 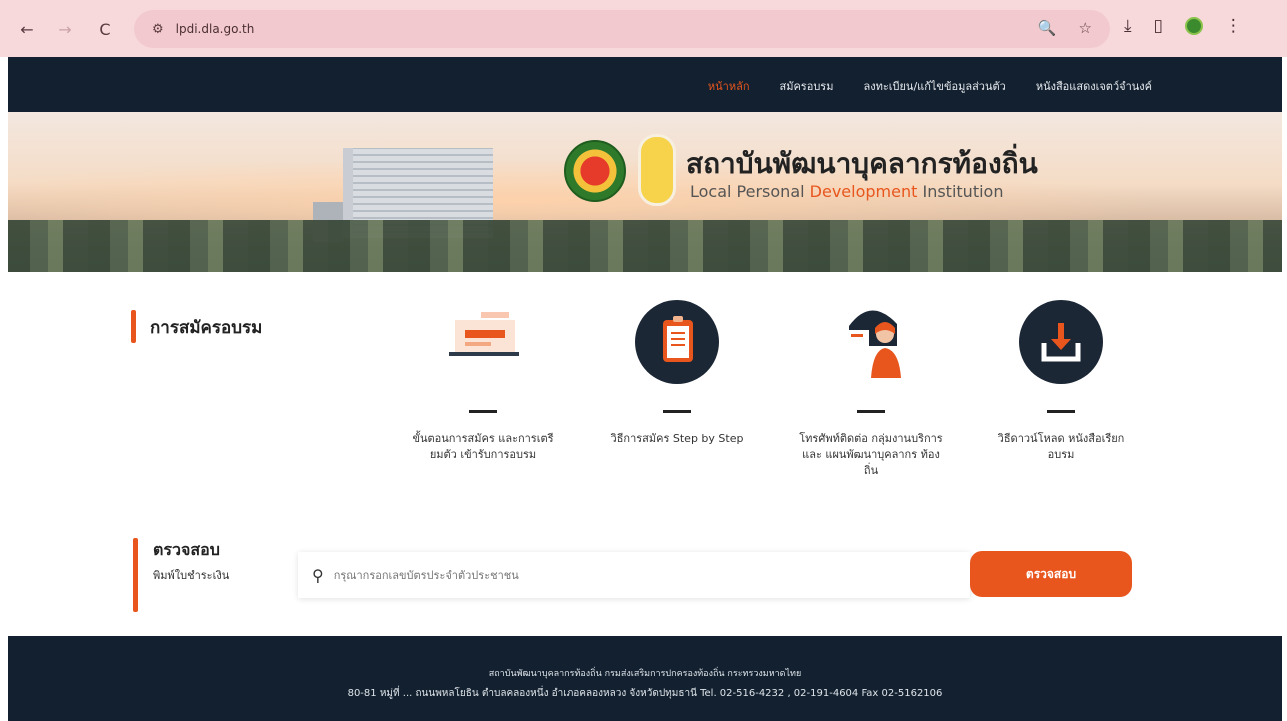 What do you see at coordinates (677, 439) in the screenshot?
I see `feature-label: วิธีการสมัคร Step by Step` at bounding box center [677, 439].